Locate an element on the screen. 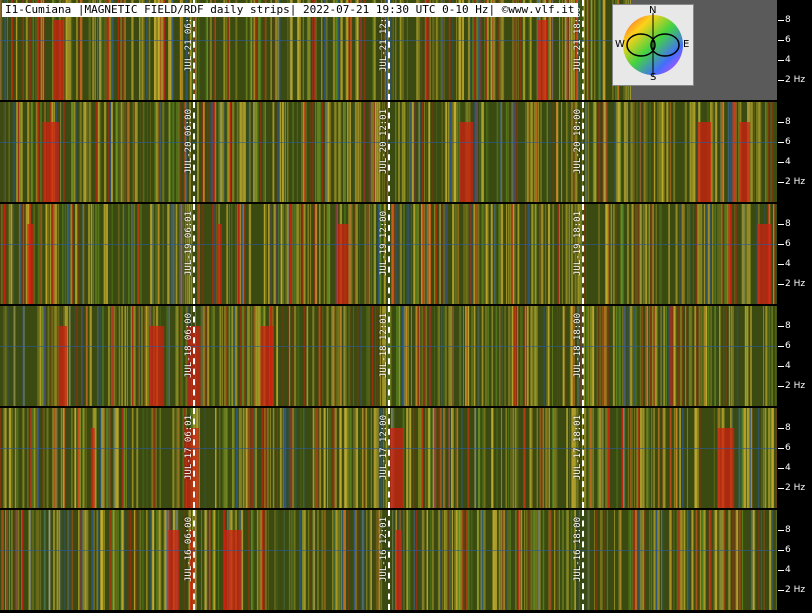 This screenshot has height=613, width=812. time-marker-label: JUL-20 18:00 is located at coordinates (577, 141).